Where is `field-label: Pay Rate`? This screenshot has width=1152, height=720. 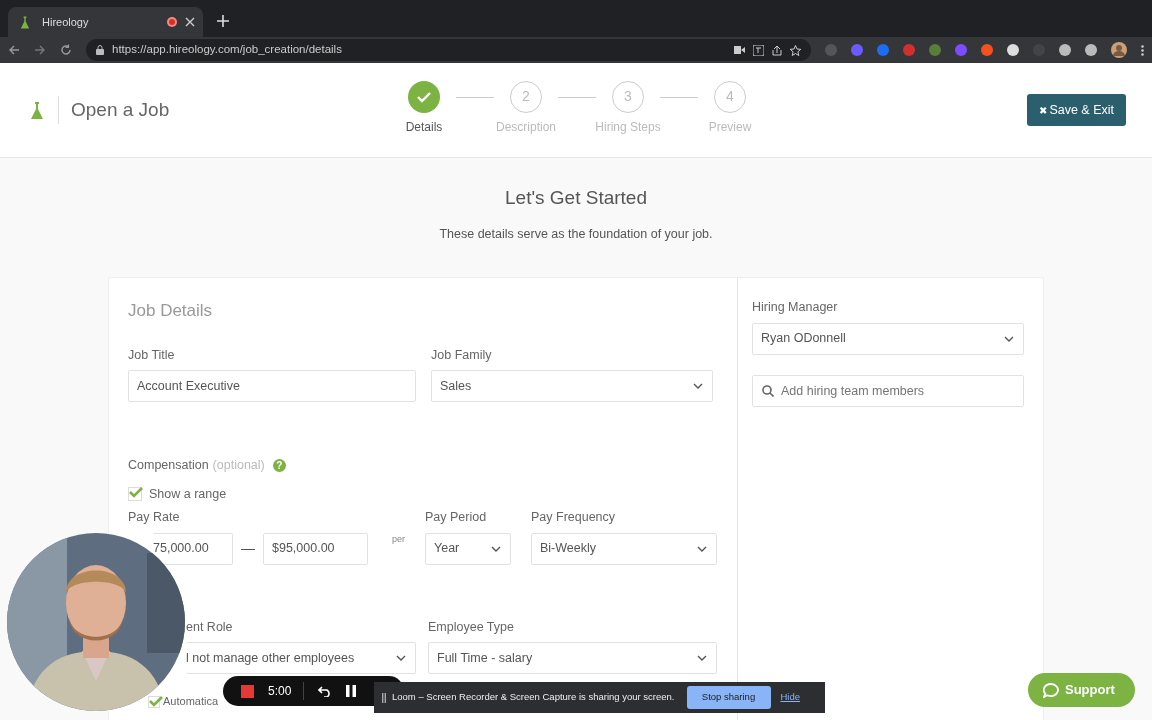 field-label: Pay Rate is located at coordinates (154, 517).